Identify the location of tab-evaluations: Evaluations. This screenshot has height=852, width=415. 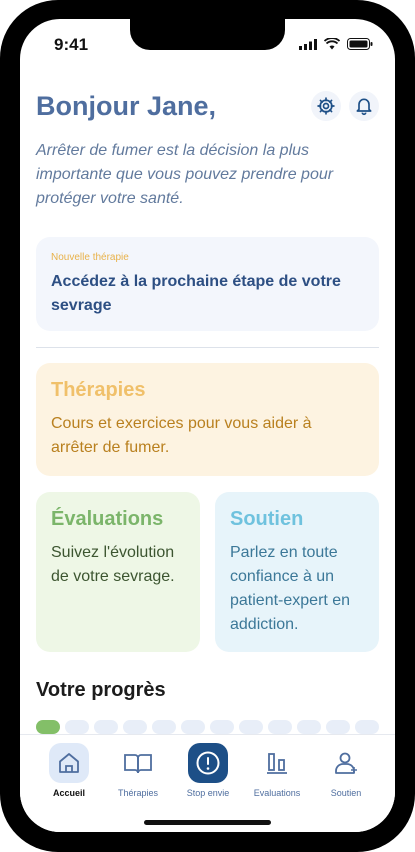
(277, 770).